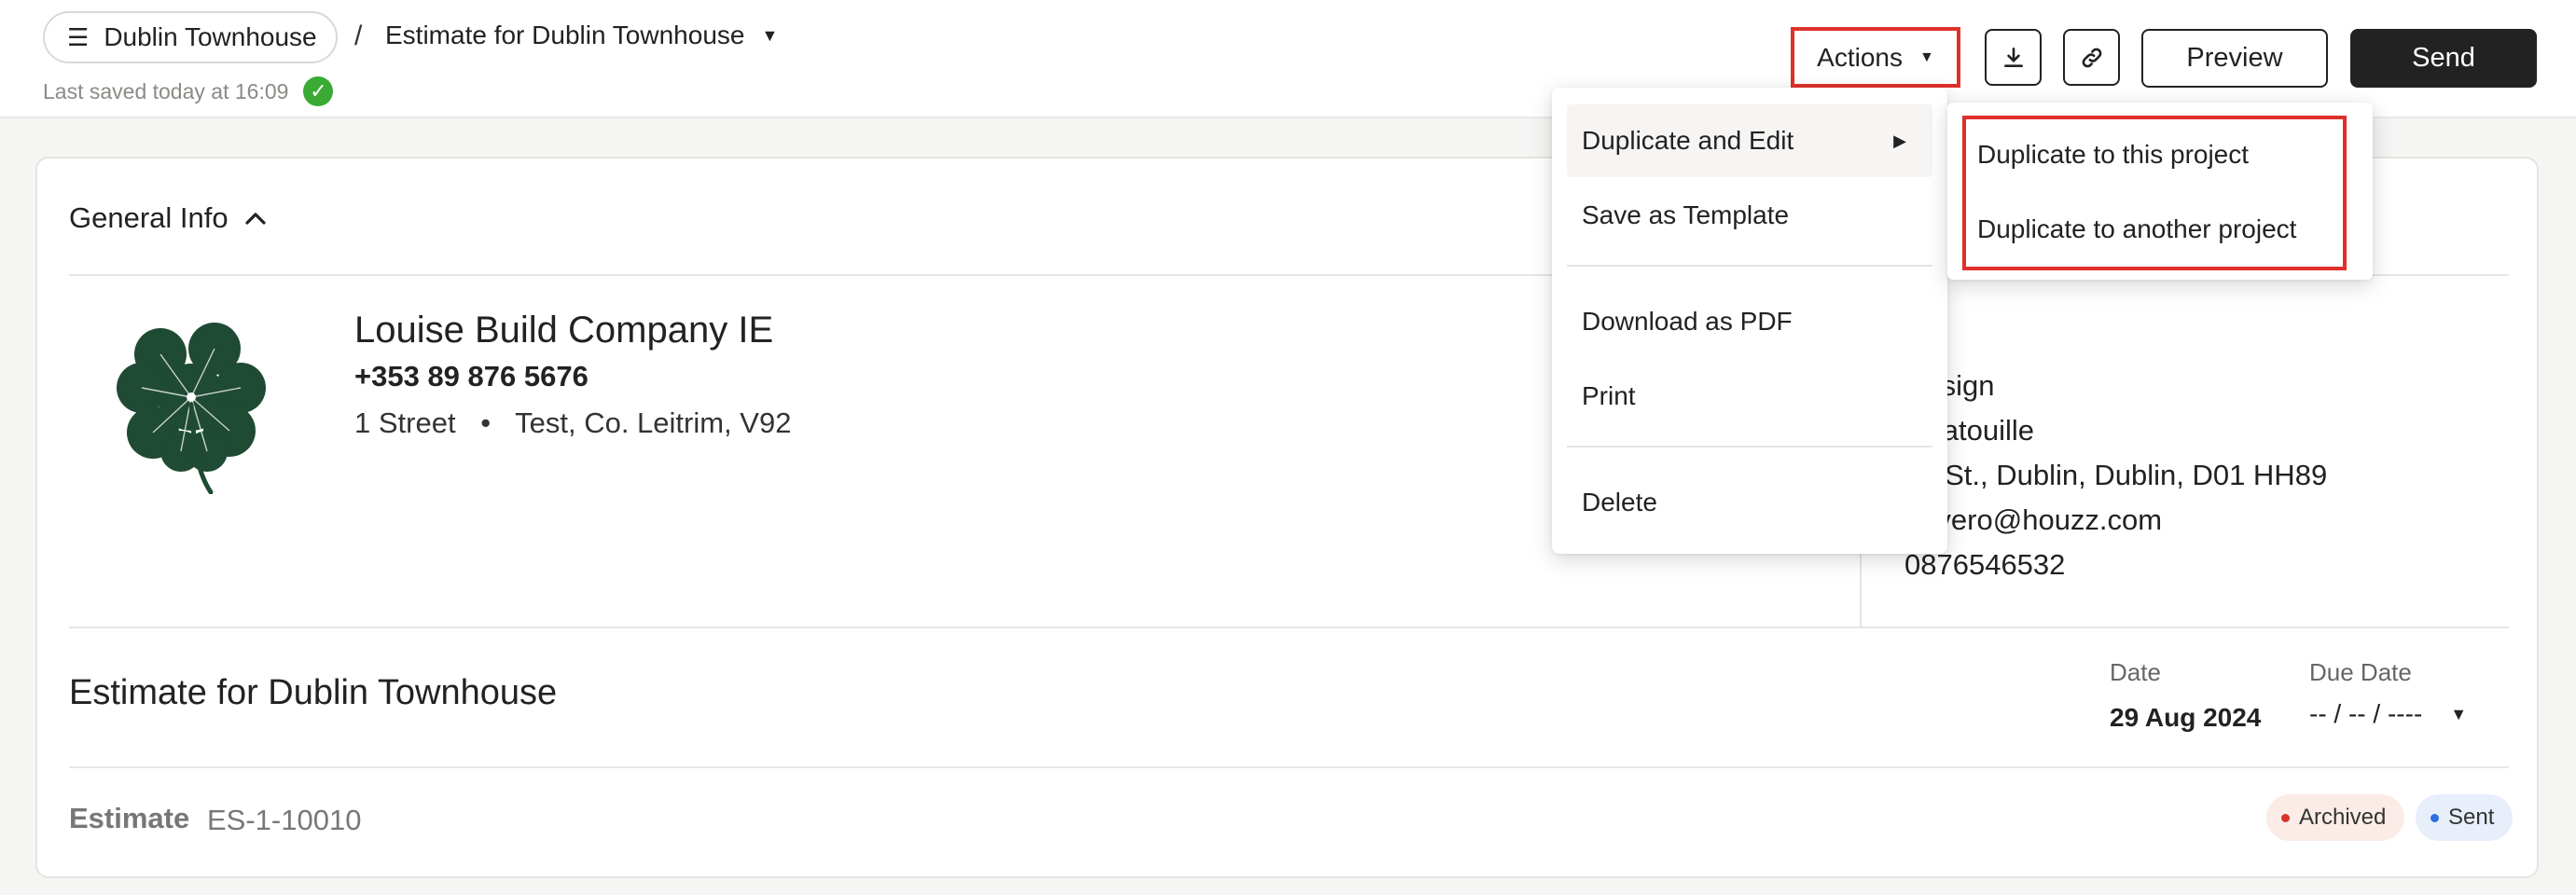 This screenshot has height=895, width=2576. Describe the element at coordinates (1969, 430) in the screenshot. I see `client-name: a Tatouille` at that location.